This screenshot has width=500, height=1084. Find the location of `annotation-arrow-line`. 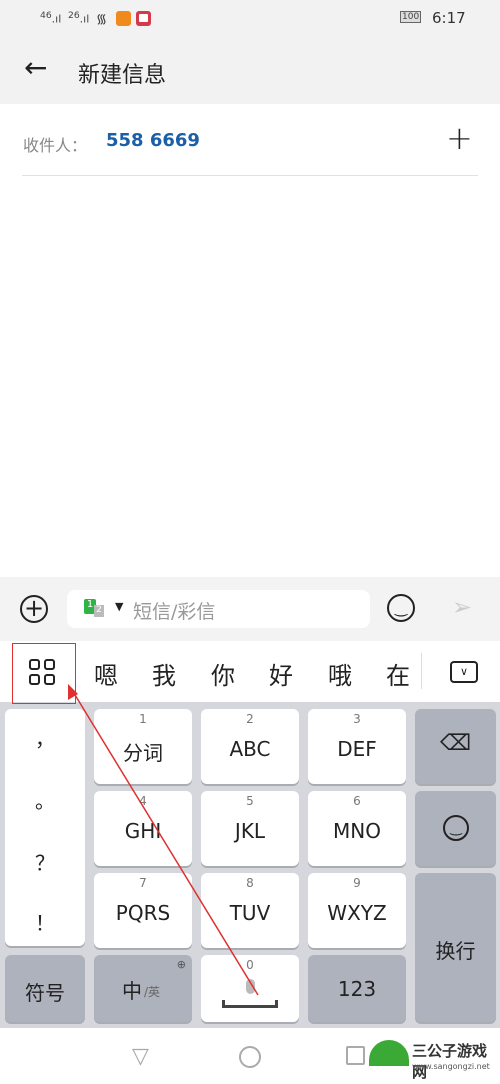

annotation-arrow-line is located at coordinates (165, 842).